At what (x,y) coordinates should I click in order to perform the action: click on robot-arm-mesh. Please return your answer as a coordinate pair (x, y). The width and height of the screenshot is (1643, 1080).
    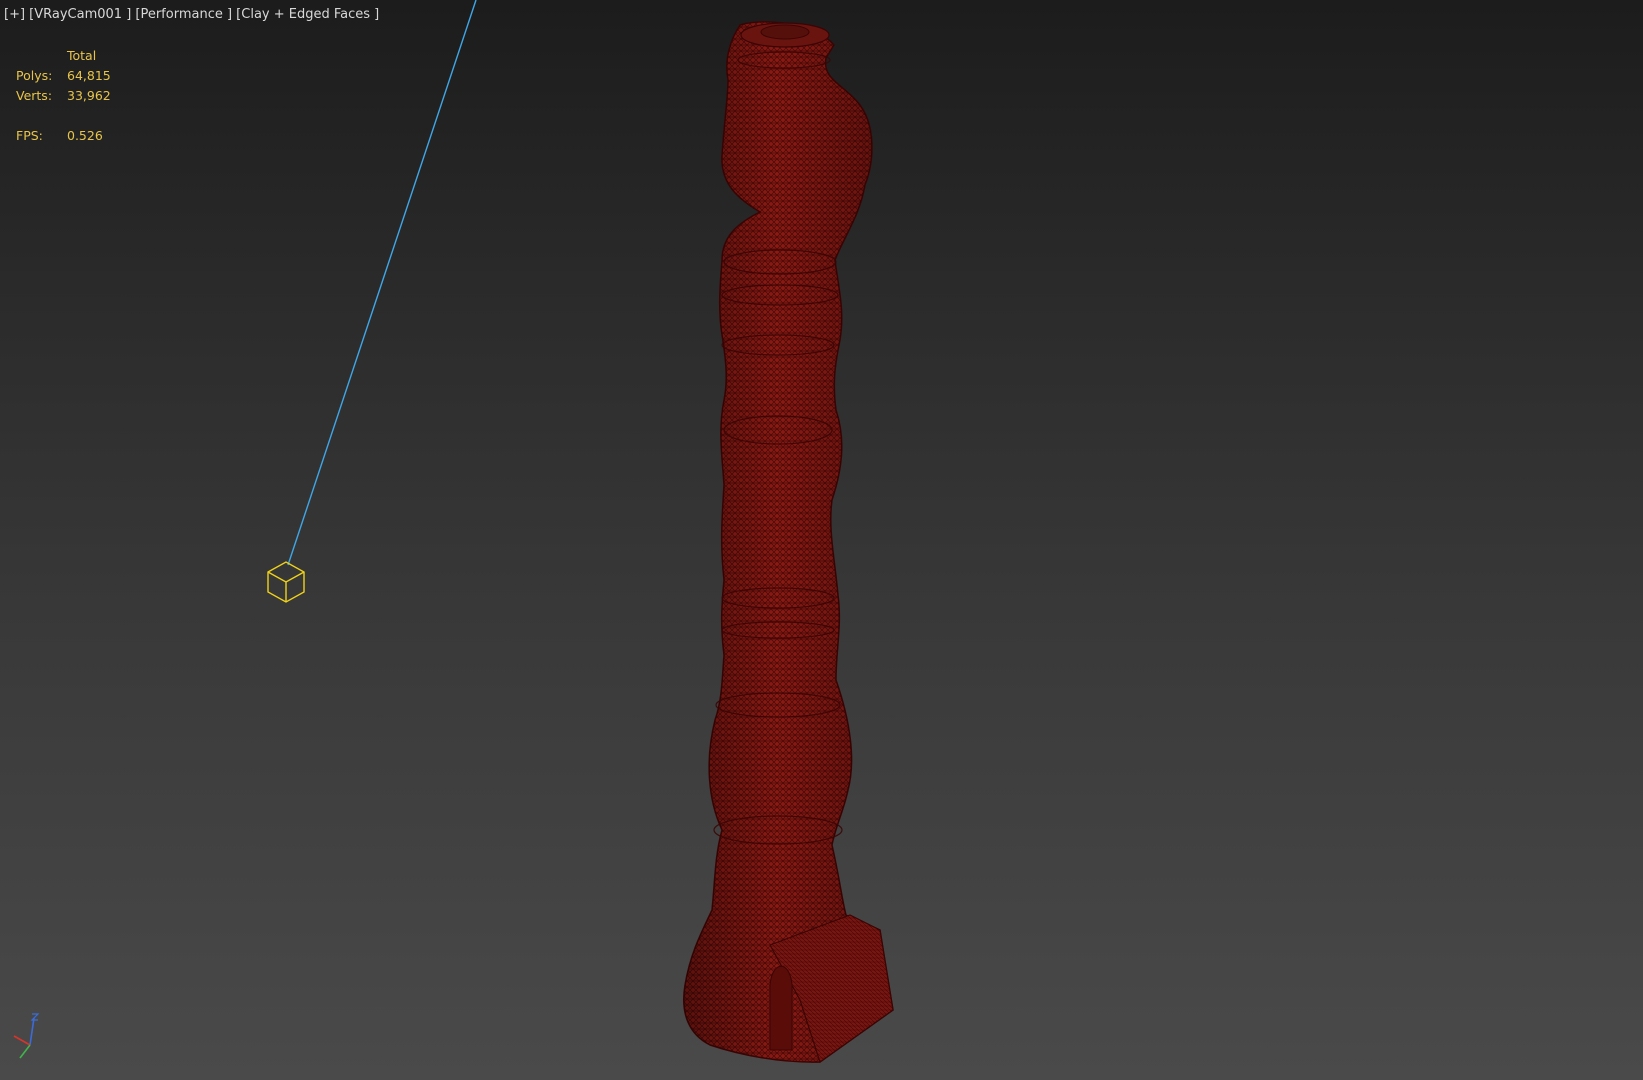
    Looking at the image, I should click on (788, 542).